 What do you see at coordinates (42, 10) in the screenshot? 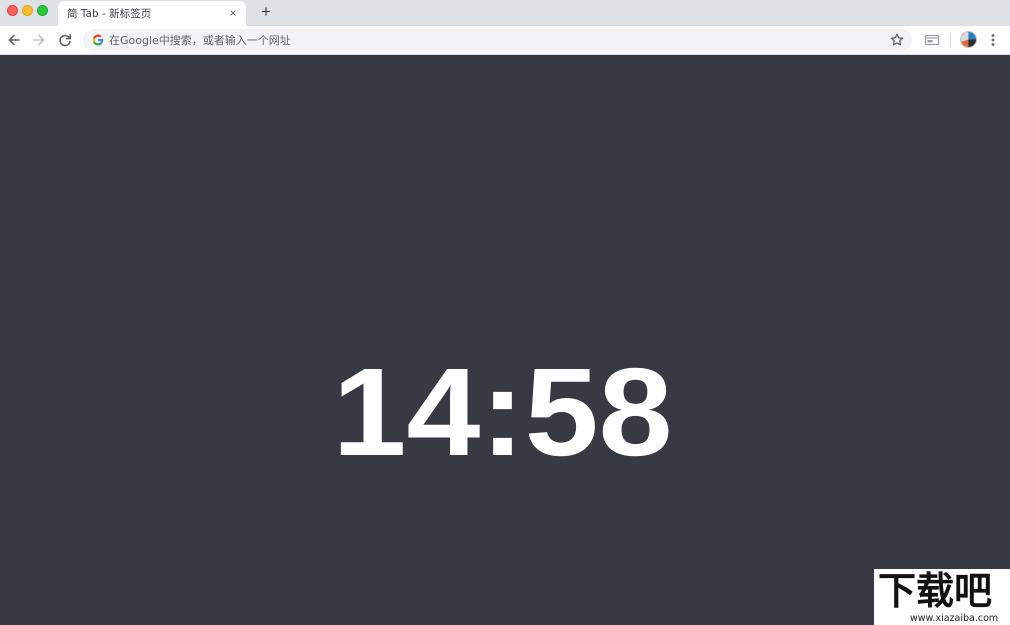
I see `window-maximize-button` at bounding box center [42, 10].